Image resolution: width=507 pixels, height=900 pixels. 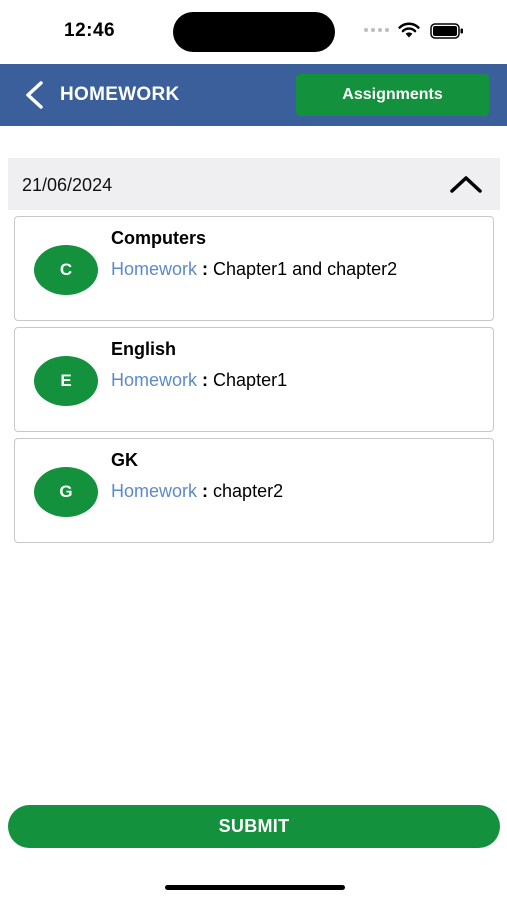 I want to click on homework-card-gk: G GK Homework : chapter2, so click(x=254, y=490).